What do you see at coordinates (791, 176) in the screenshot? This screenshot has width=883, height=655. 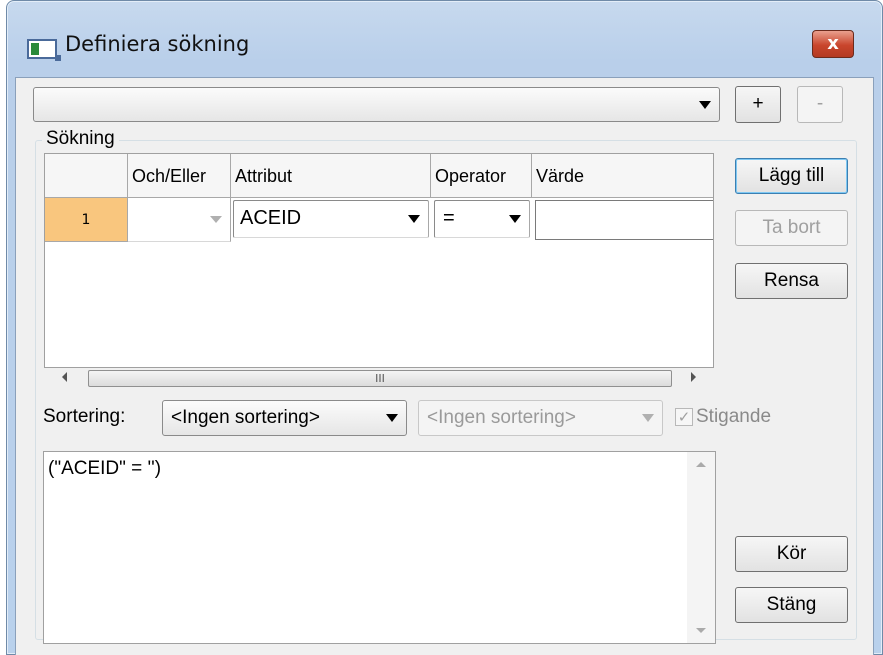 I see `add-row-button: Lägg till` at bounding box center [791, 176].